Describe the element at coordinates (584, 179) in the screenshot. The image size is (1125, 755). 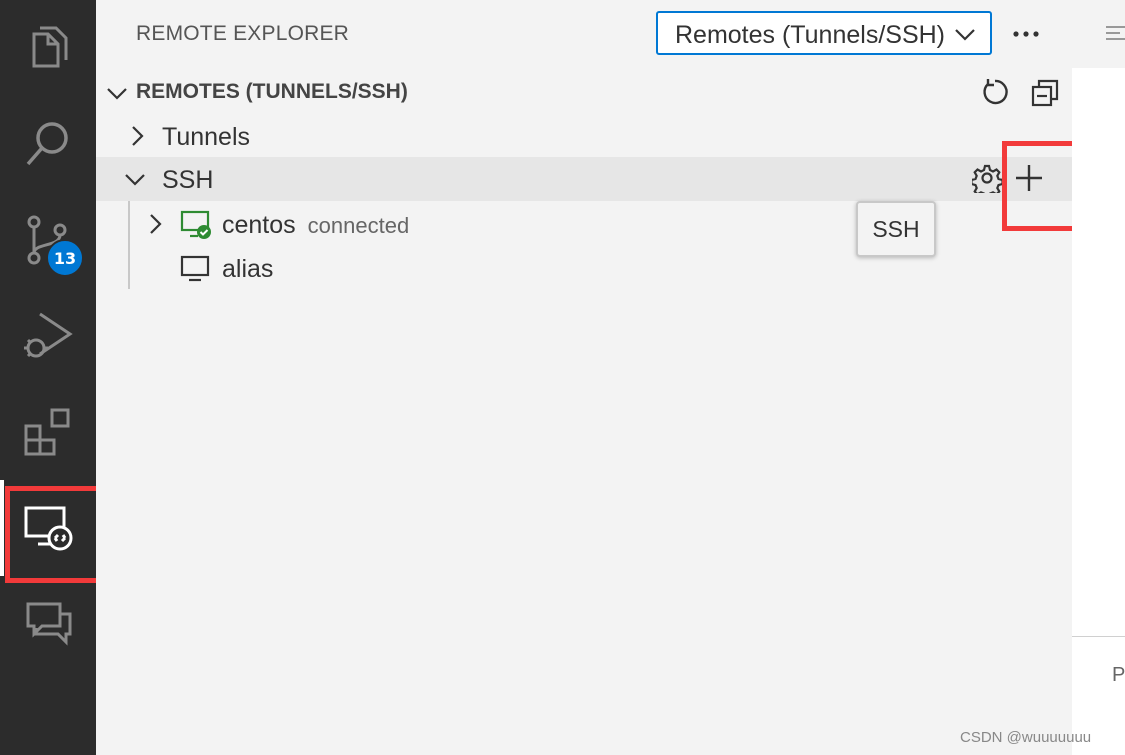
I see `tree-item-ssh: SSH` at that location.